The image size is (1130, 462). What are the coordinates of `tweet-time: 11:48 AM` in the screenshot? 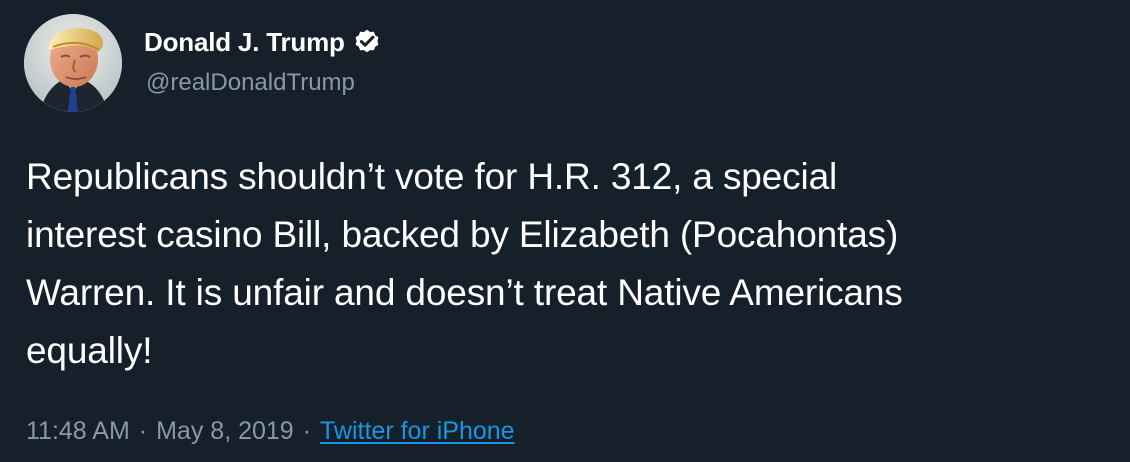 It's located at (78, 431).